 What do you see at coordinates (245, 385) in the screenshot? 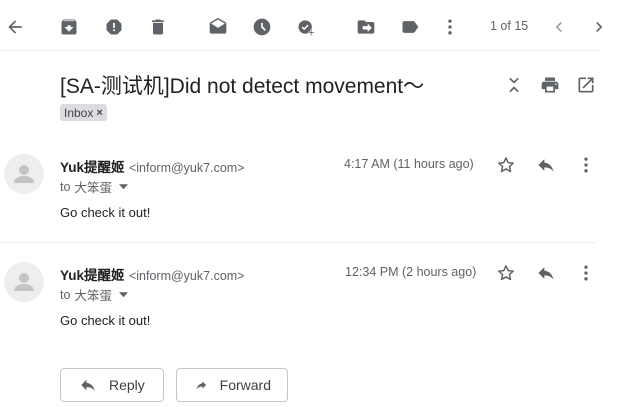
I see `forward-label: Forward` at bounding box center [245, 385].